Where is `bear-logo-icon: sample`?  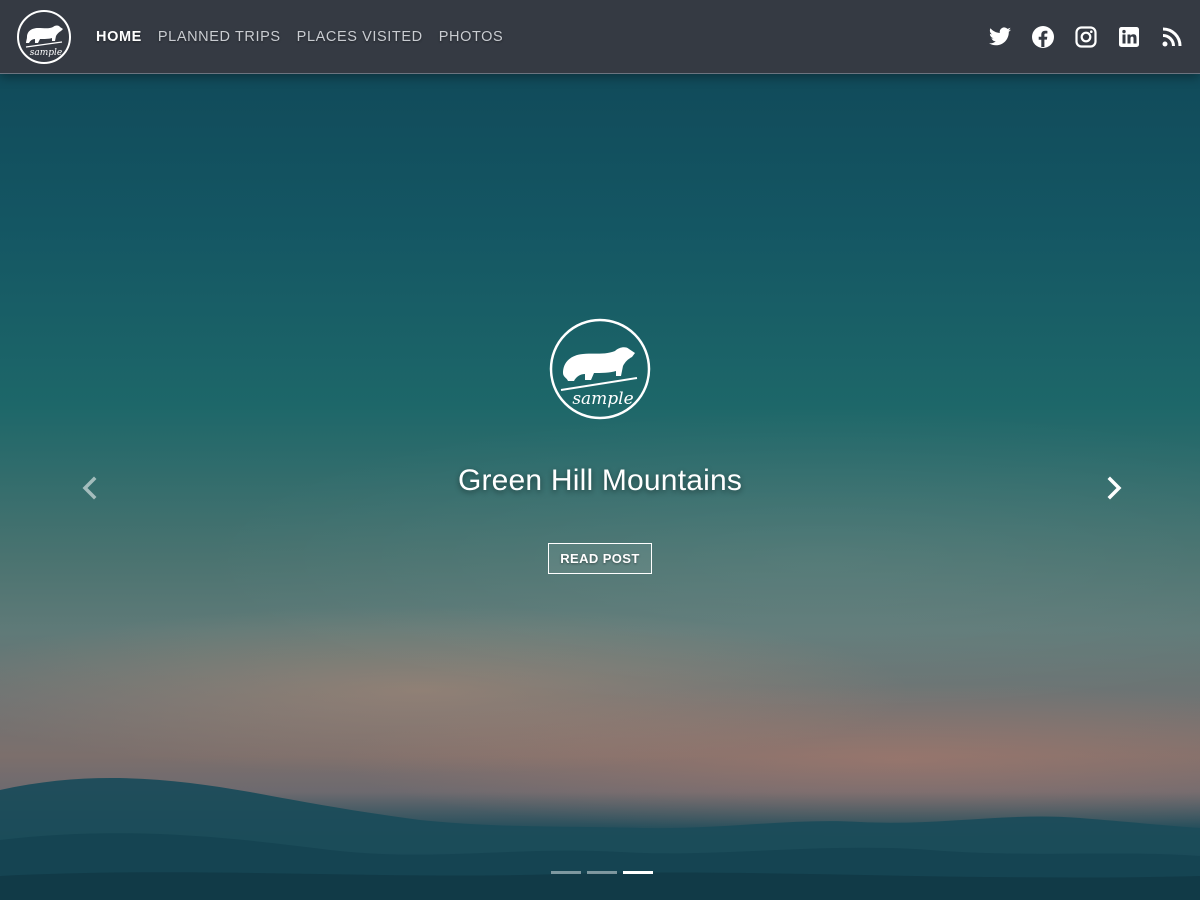
bear-logo-icon: sample is located at coordinates (44, 36).